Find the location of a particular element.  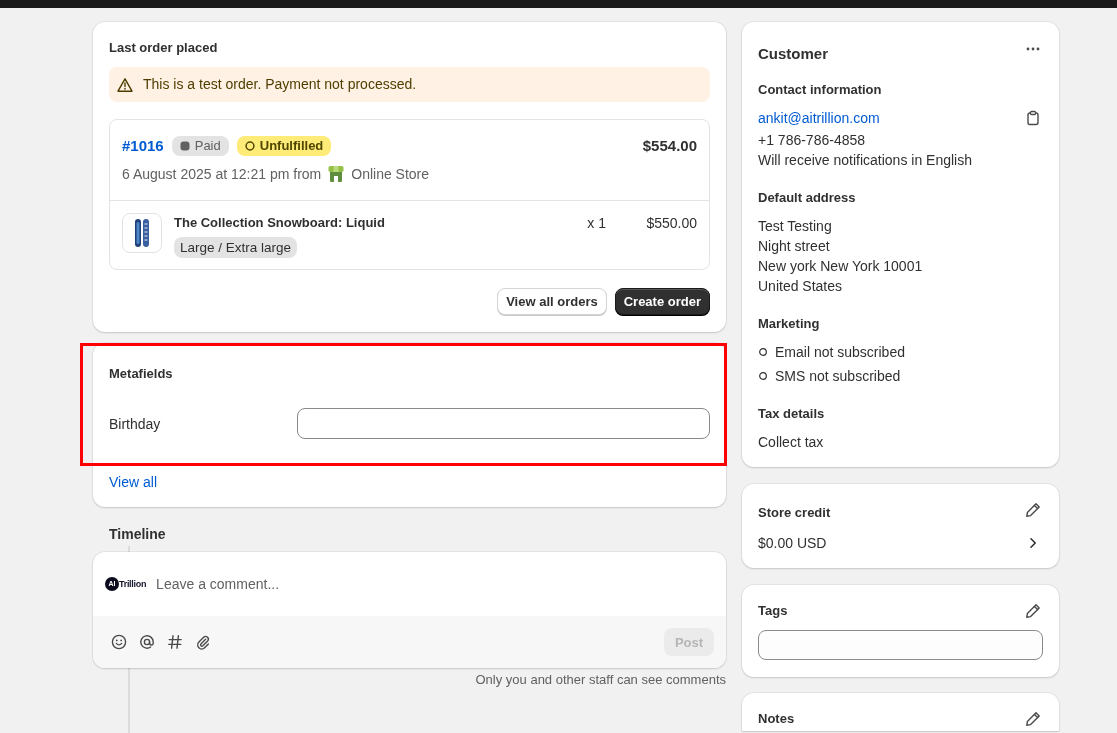

create-order-button: Create order is located at coordinates (662, 301).